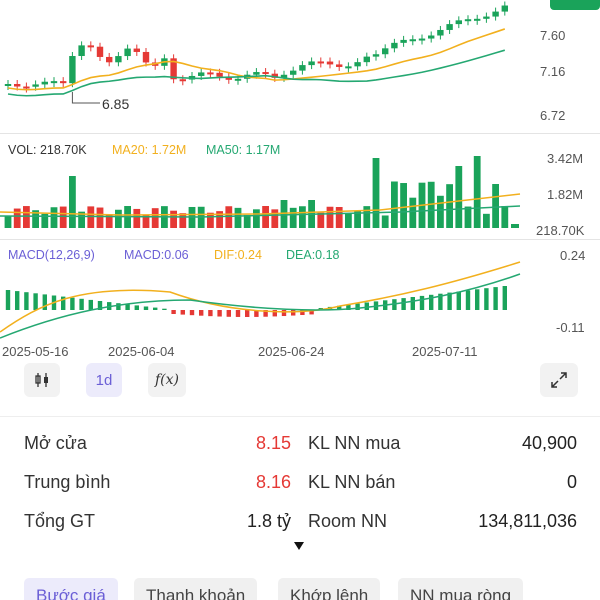 The image size is (600, 600). Describe the element at coordinates (565, 194) in the screenshot. I see `volume-axis-label-mid: 1.82M` at that location.